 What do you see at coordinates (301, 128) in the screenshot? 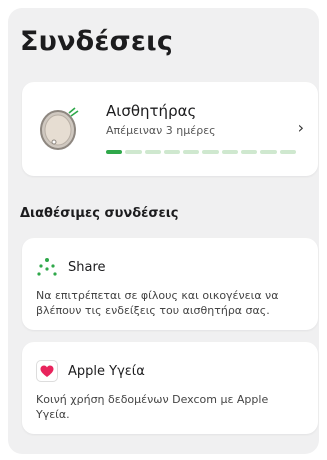
I see `chevron-right-icon: ›` at bounding box center [301, 128].